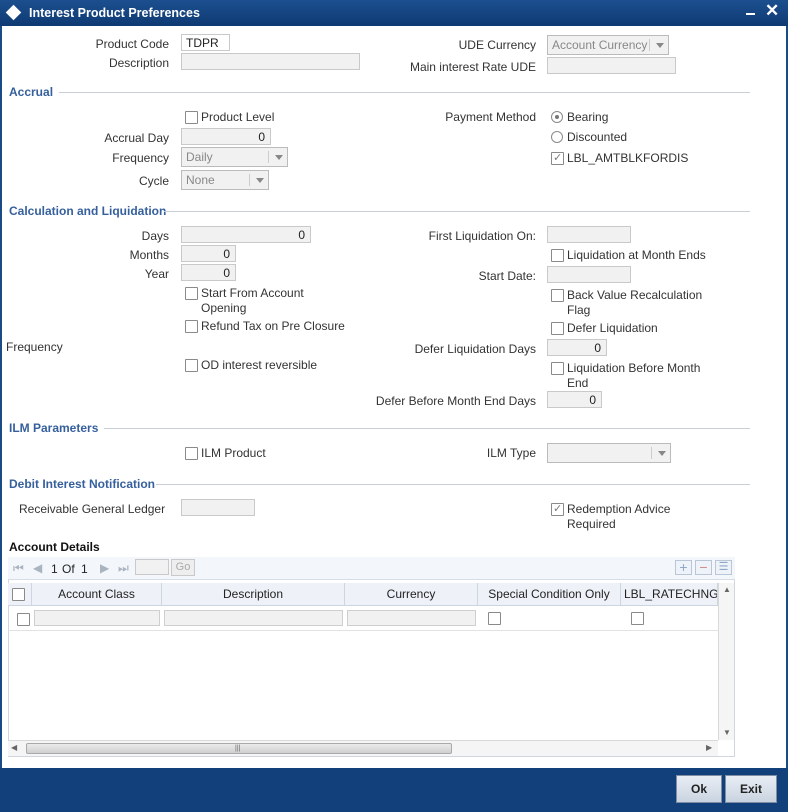 Image resolution: width=788 pixels, height=812 pixels. Describe the element at coordinates (772, 11) in the screenshot. I see `close-icon: ✕` at that location.